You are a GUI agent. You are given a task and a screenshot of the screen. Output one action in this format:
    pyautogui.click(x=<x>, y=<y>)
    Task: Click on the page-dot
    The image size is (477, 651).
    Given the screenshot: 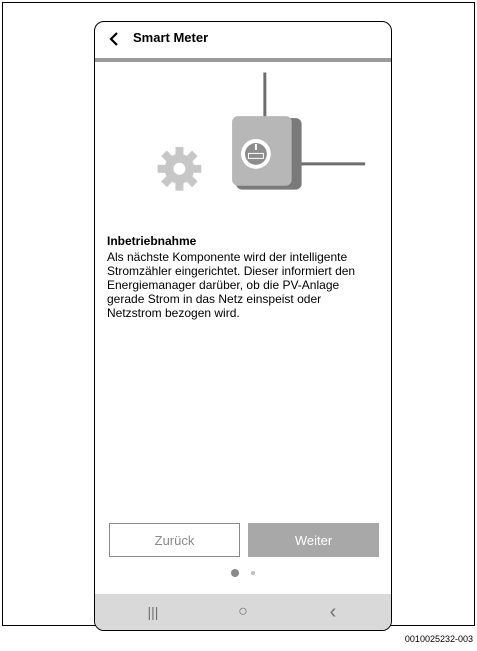 What is the action you would take?
    pyautogui.click(x=253, y=573)
    